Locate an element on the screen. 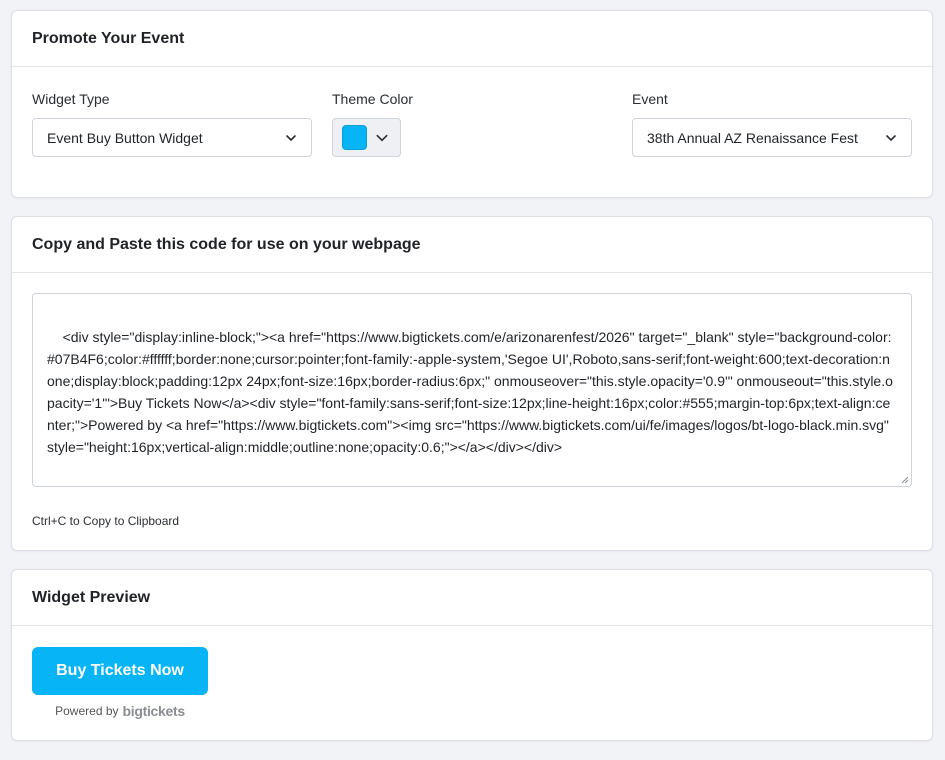 The height and width of the screenshot is (760, 945). powered-by-text: Powered by is located at coordinates (87, 711).